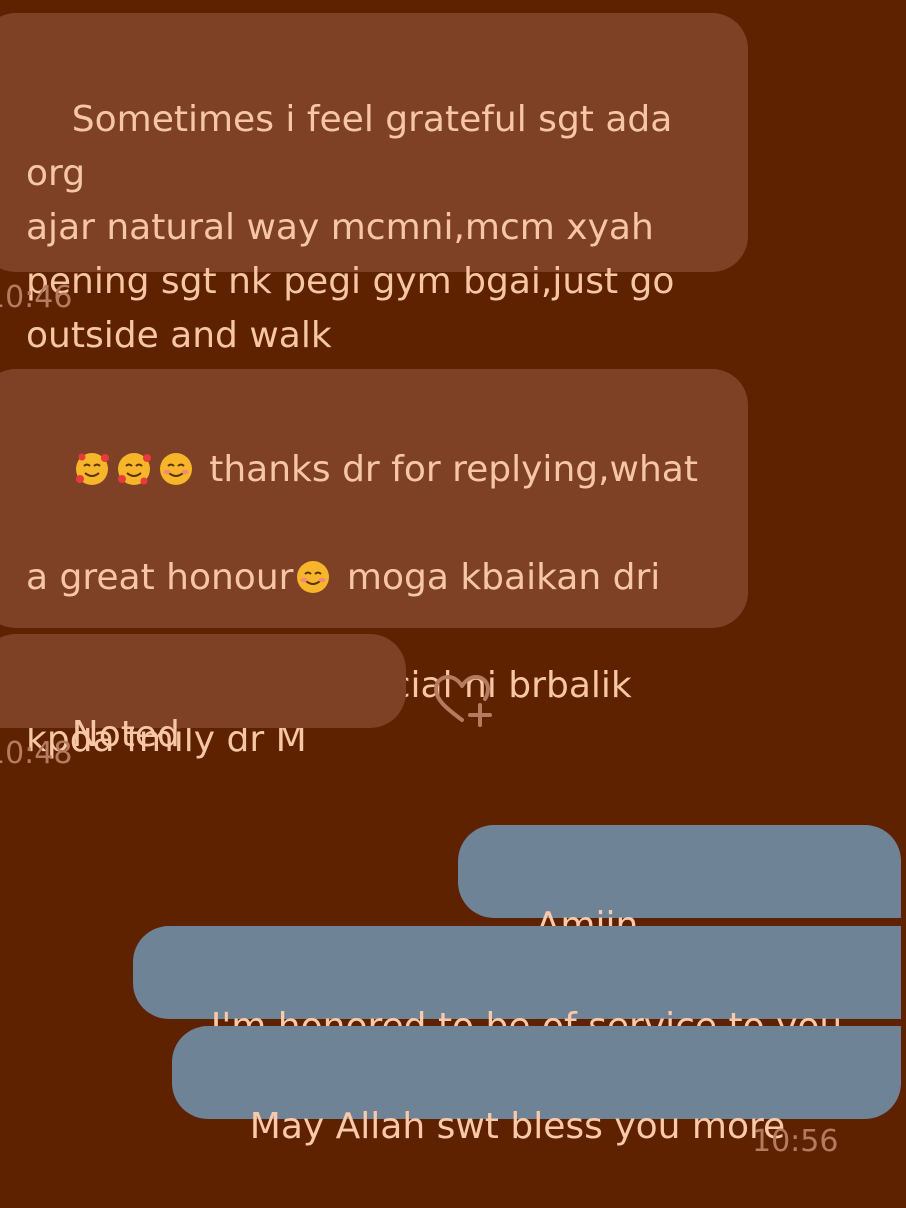 This screenshot has height=1208, width=906. Describe the element at coordinates (536, 1086) in the screenshot. I see `message-bubble-outgoing: May Allah swt bless you more` at that location.